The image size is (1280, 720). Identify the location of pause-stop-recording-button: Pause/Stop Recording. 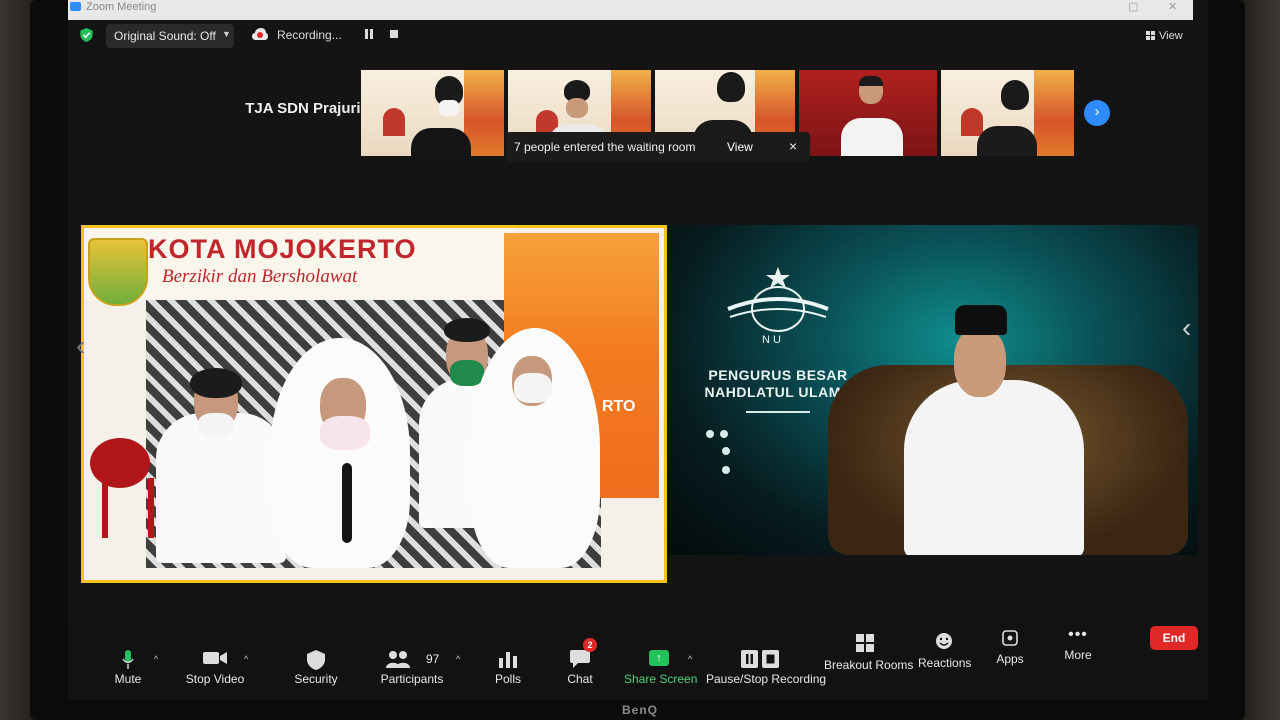
(766, 661).